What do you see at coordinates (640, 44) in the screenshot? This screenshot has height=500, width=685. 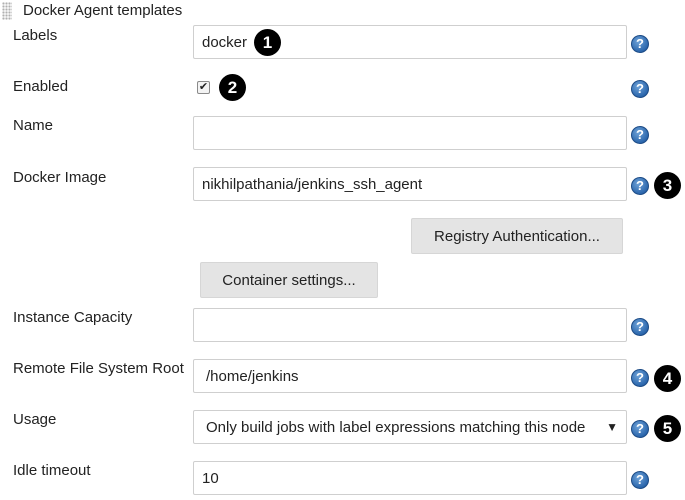 I see `help-icon-labels: ?` at bounding box center [640, 44].